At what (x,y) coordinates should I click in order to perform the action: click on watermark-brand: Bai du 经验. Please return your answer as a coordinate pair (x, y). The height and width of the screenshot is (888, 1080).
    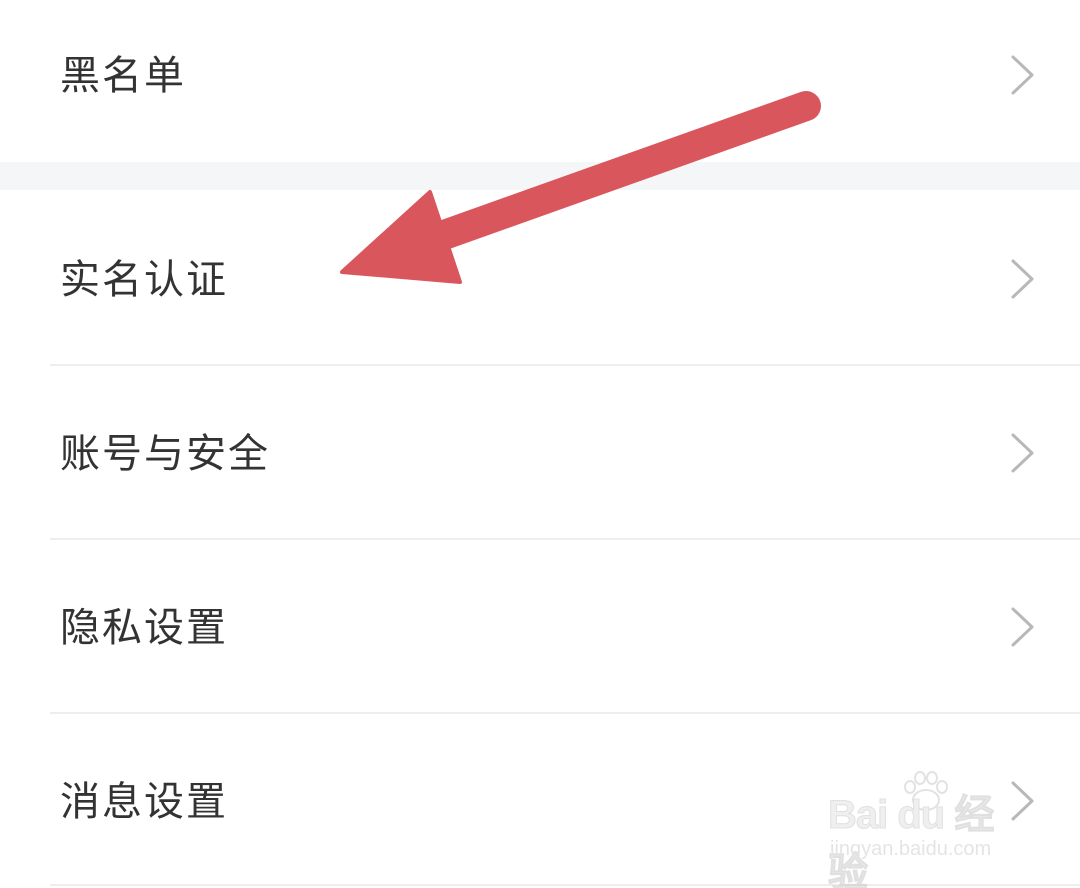
    Looking at the image, I should click on (911, 840).